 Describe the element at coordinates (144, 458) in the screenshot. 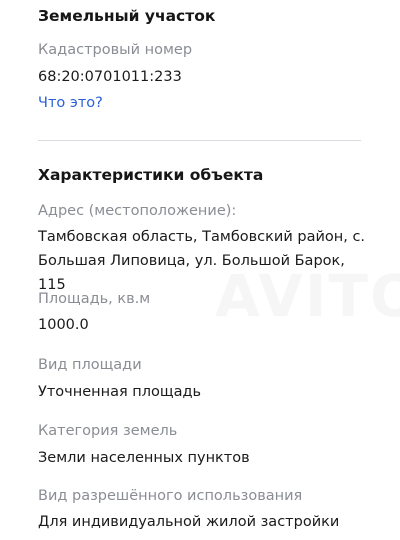

I see `land-category-value: Земли населенных пунктов` at that location.